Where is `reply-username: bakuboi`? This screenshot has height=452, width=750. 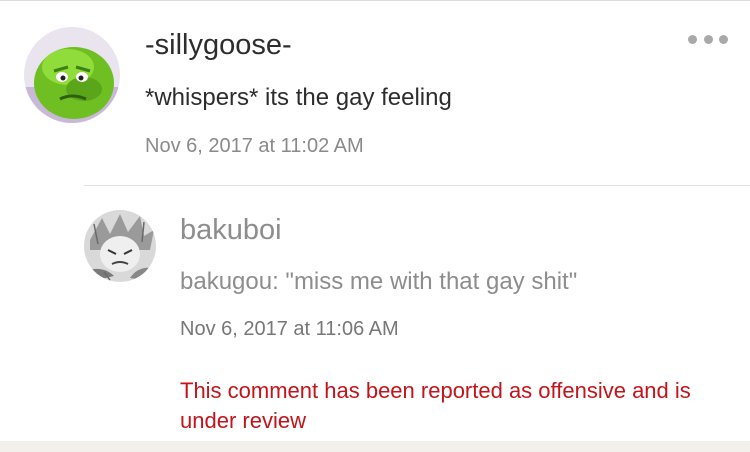
reply-username: bakuboi is located at coordinates (231, 230).